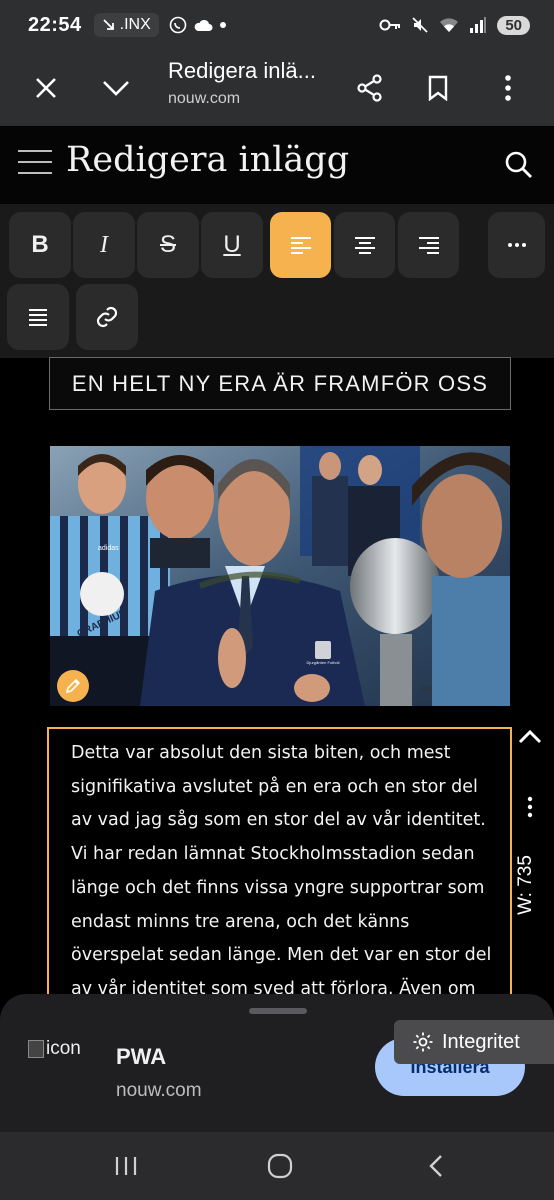 Image resolution: width=554 pixels, height=1200 pixels. What do you see at coordinates (513, 25) in the screenshot?
I see `battery-indicator: 50` at bounding box center [513, 25].